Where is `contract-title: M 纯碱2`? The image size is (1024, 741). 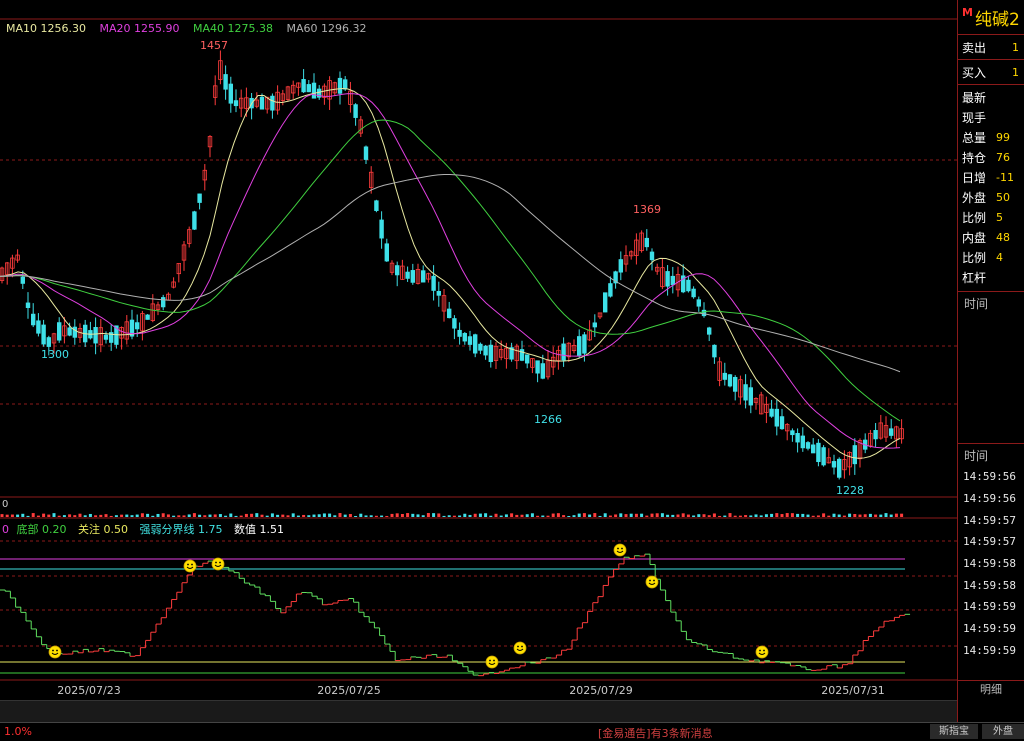 contract-title: M 纯碱2 is located at coordinates (991, 17).